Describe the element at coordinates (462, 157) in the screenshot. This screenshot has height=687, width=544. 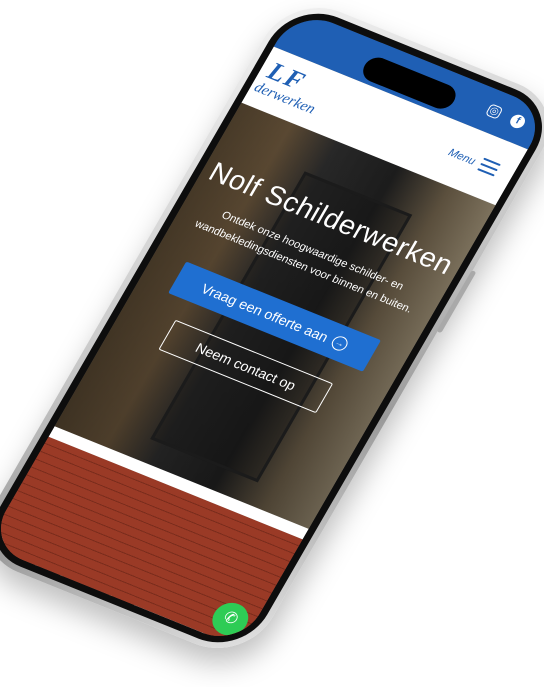
I see `menu-label: Menu` at that location.